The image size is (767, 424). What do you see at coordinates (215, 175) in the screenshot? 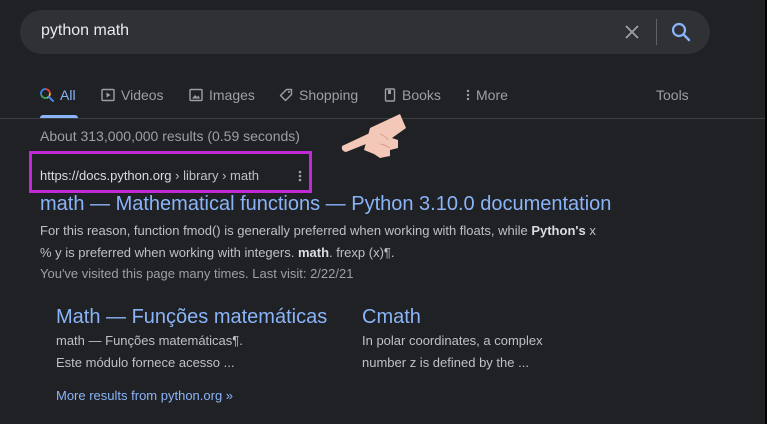
I see `result-url-path: › library › math` at bounding box center [215, 175].